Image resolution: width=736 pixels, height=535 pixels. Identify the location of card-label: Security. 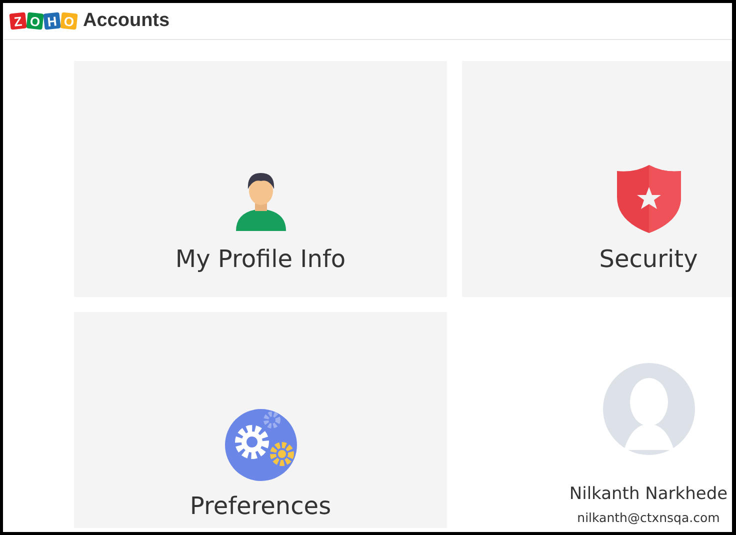
(648, 259).